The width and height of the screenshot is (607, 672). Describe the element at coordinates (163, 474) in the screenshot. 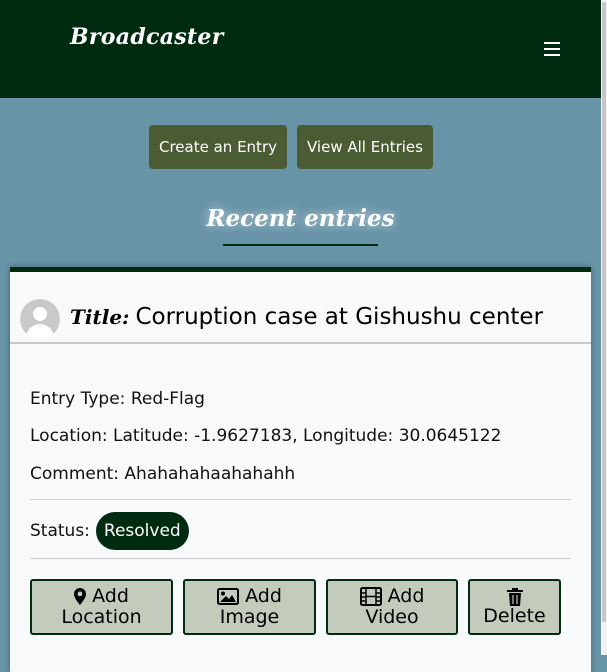

I see `entry-comment: Comment: Ahahahahaahahahh` at that location.